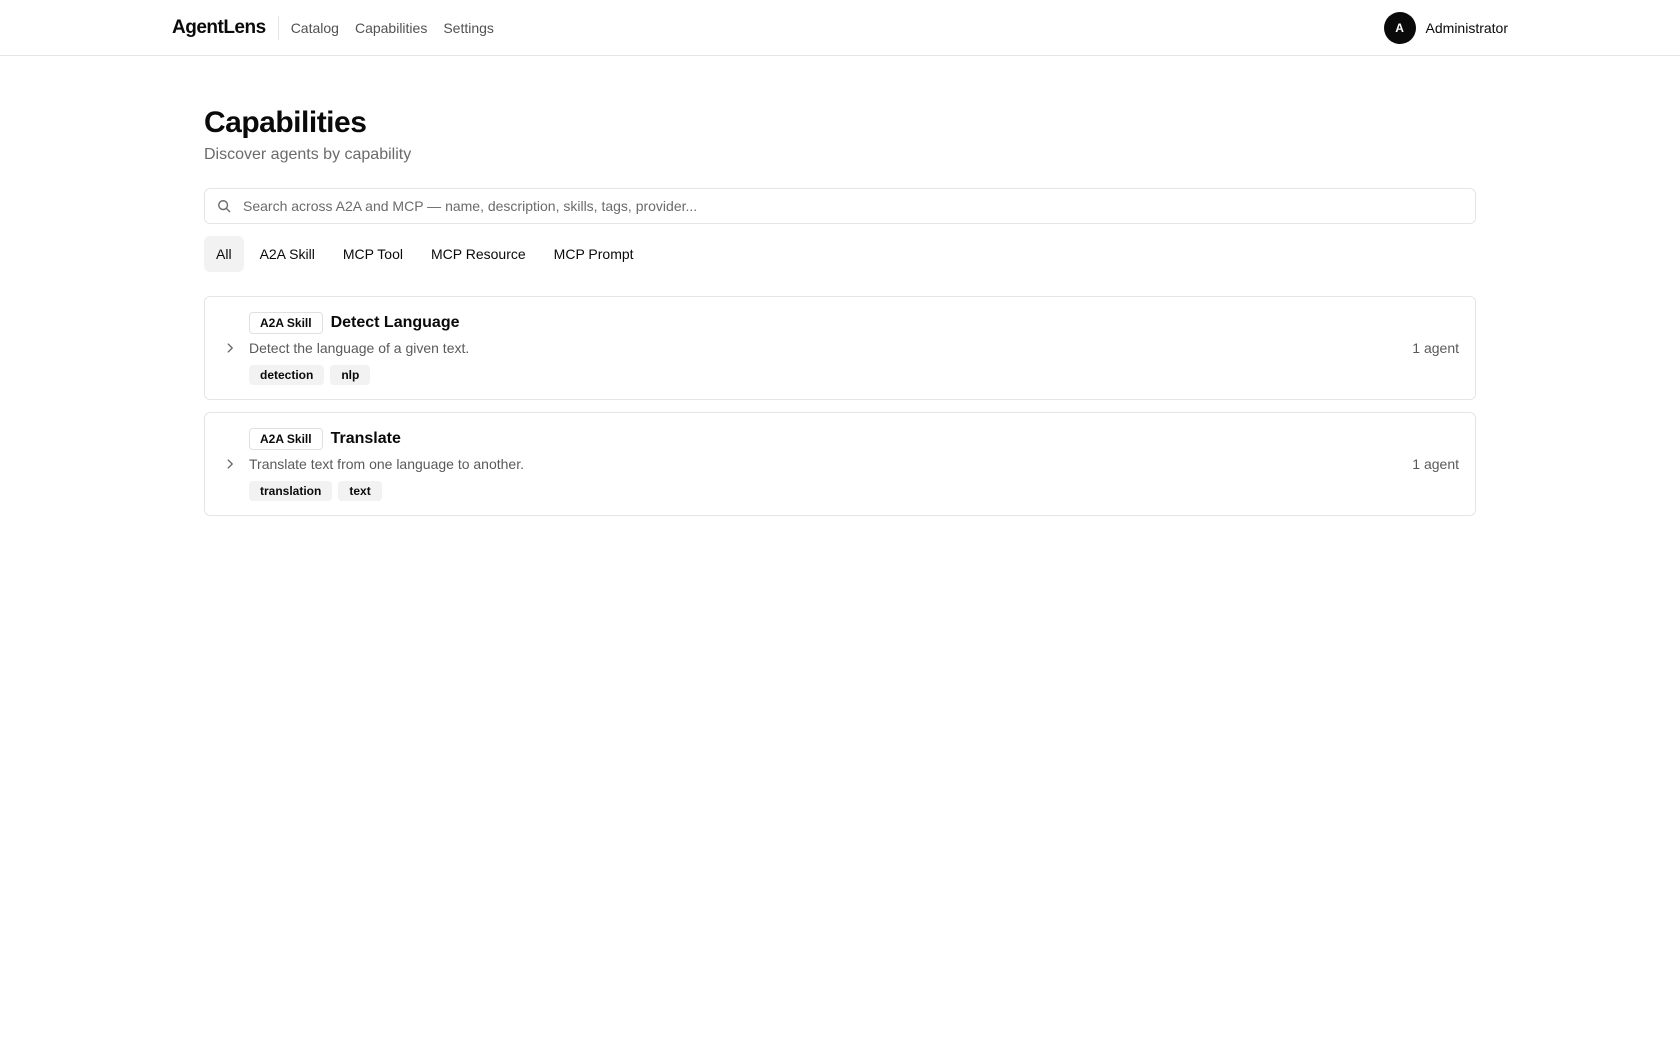  I want to click on tag: detection, so click(287, 374).